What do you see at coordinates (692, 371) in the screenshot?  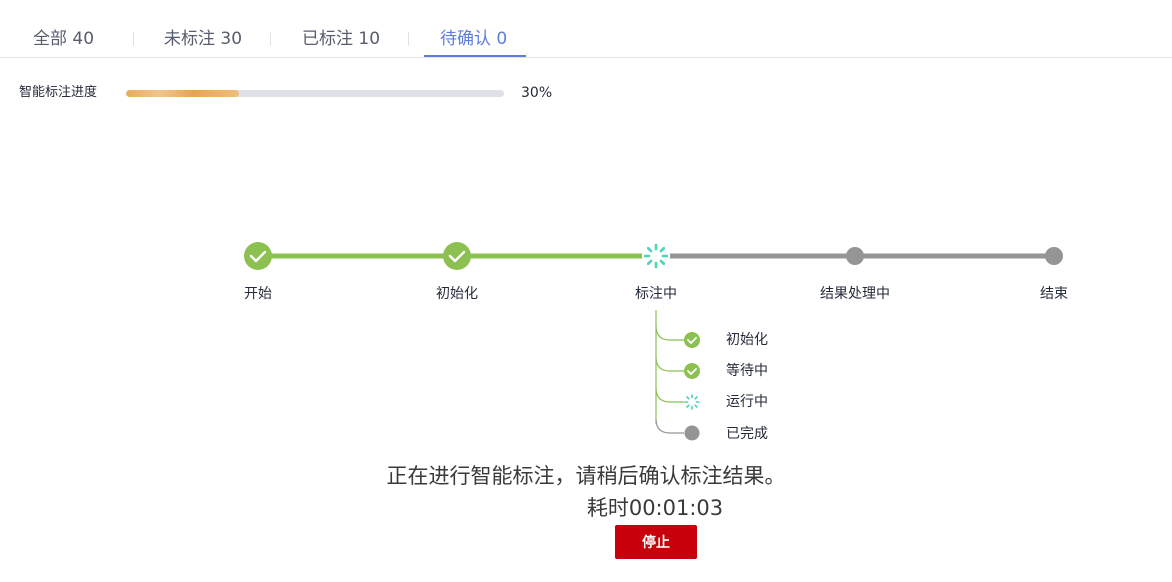 I see `sub-step-waiting-check-icon` at bounding box center [692, 371].